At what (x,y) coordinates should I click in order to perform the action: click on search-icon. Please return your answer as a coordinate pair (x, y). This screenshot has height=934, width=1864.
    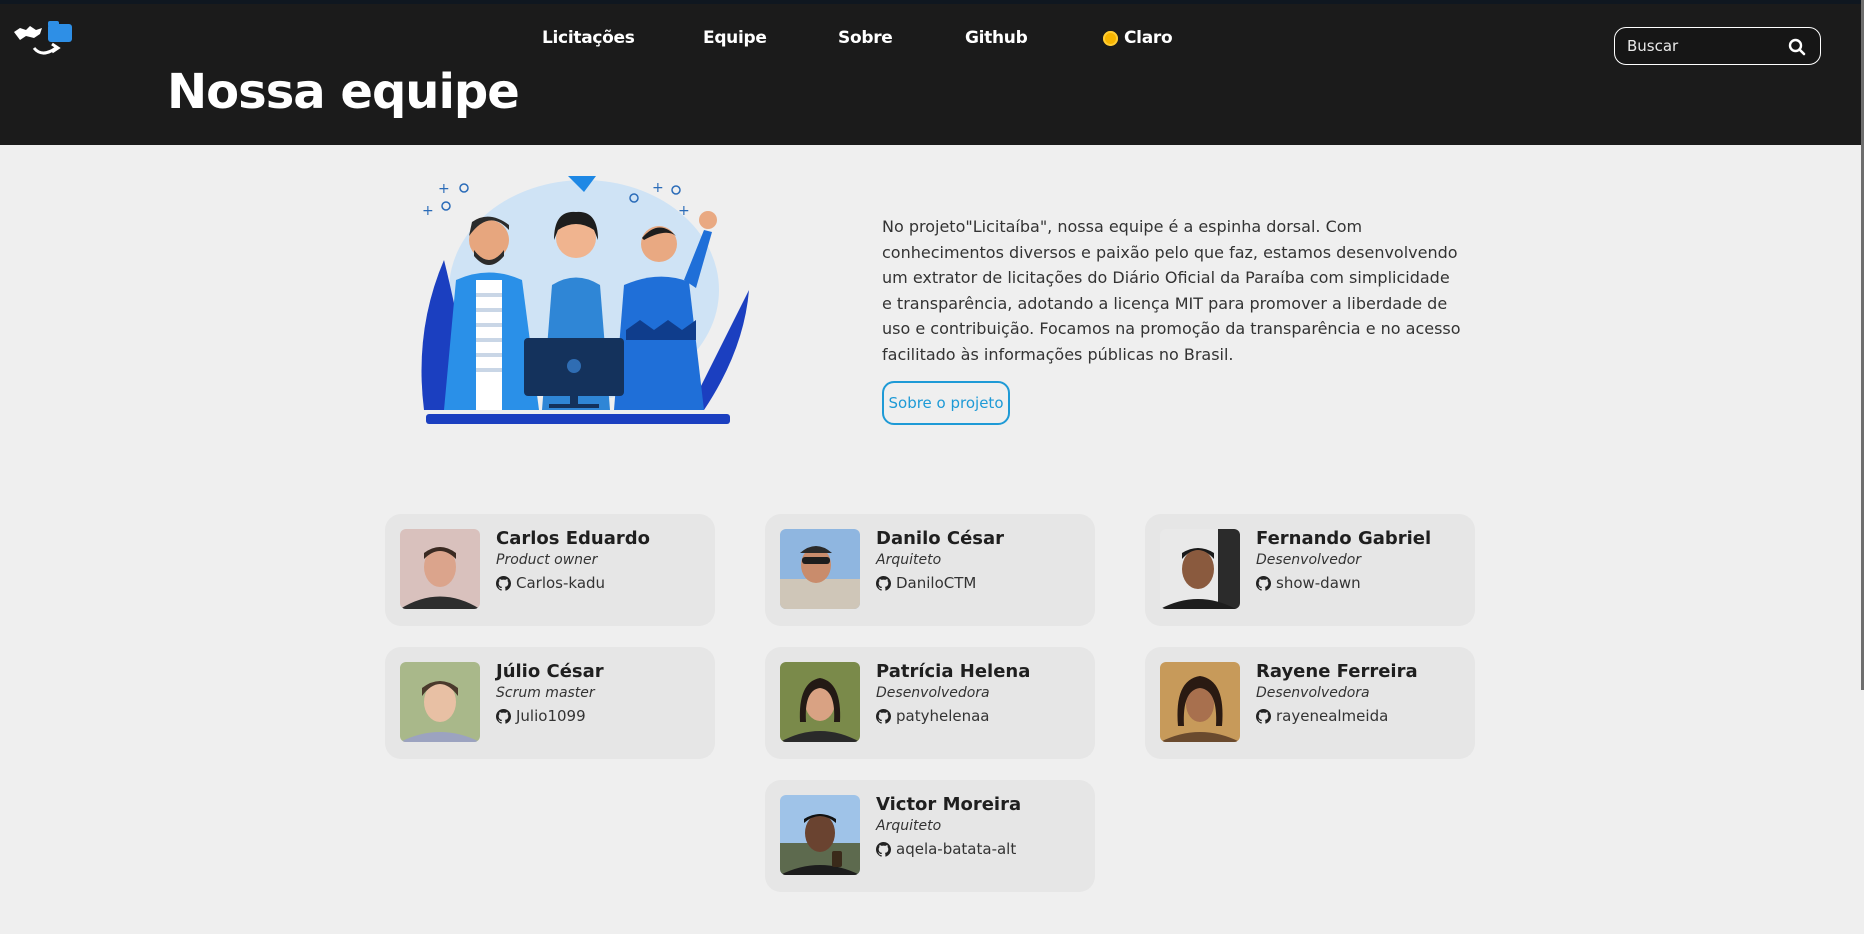
    Looking at the image, I should click on (1797, 47).